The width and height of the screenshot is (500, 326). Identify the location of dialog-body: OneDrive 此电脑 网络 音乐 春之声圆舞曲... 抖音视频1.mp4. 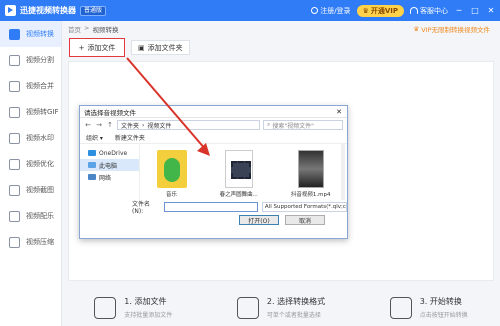
(213, 172).